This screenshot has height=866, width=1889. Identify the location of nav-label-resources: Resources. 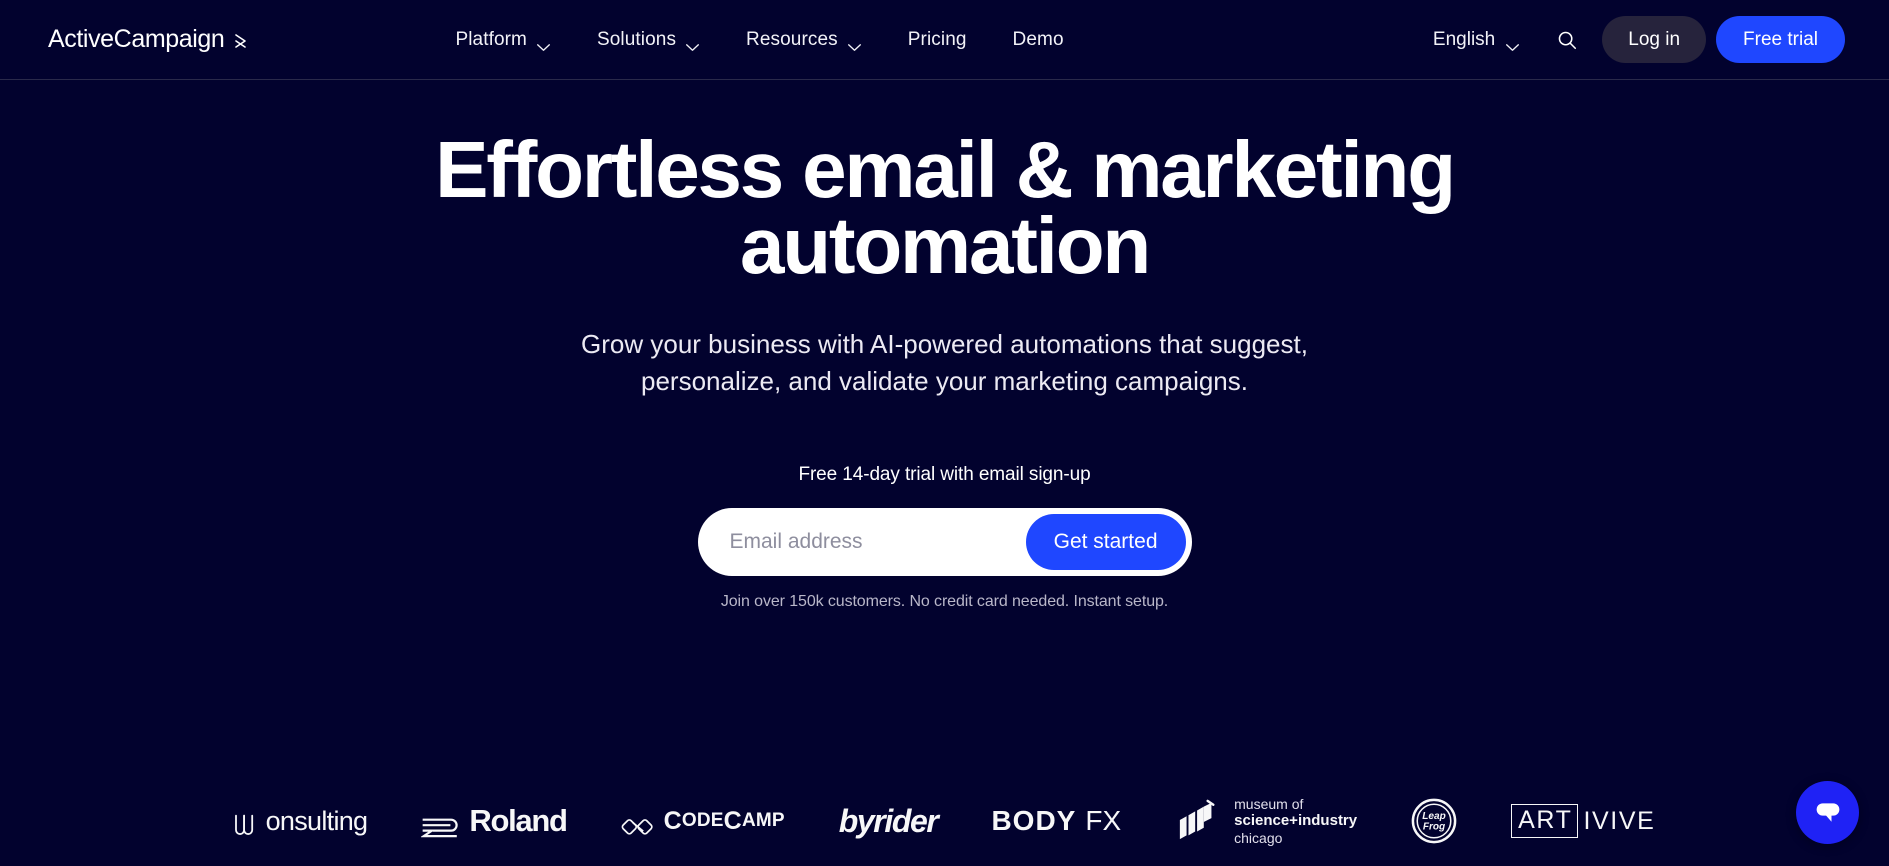
(792, 39).